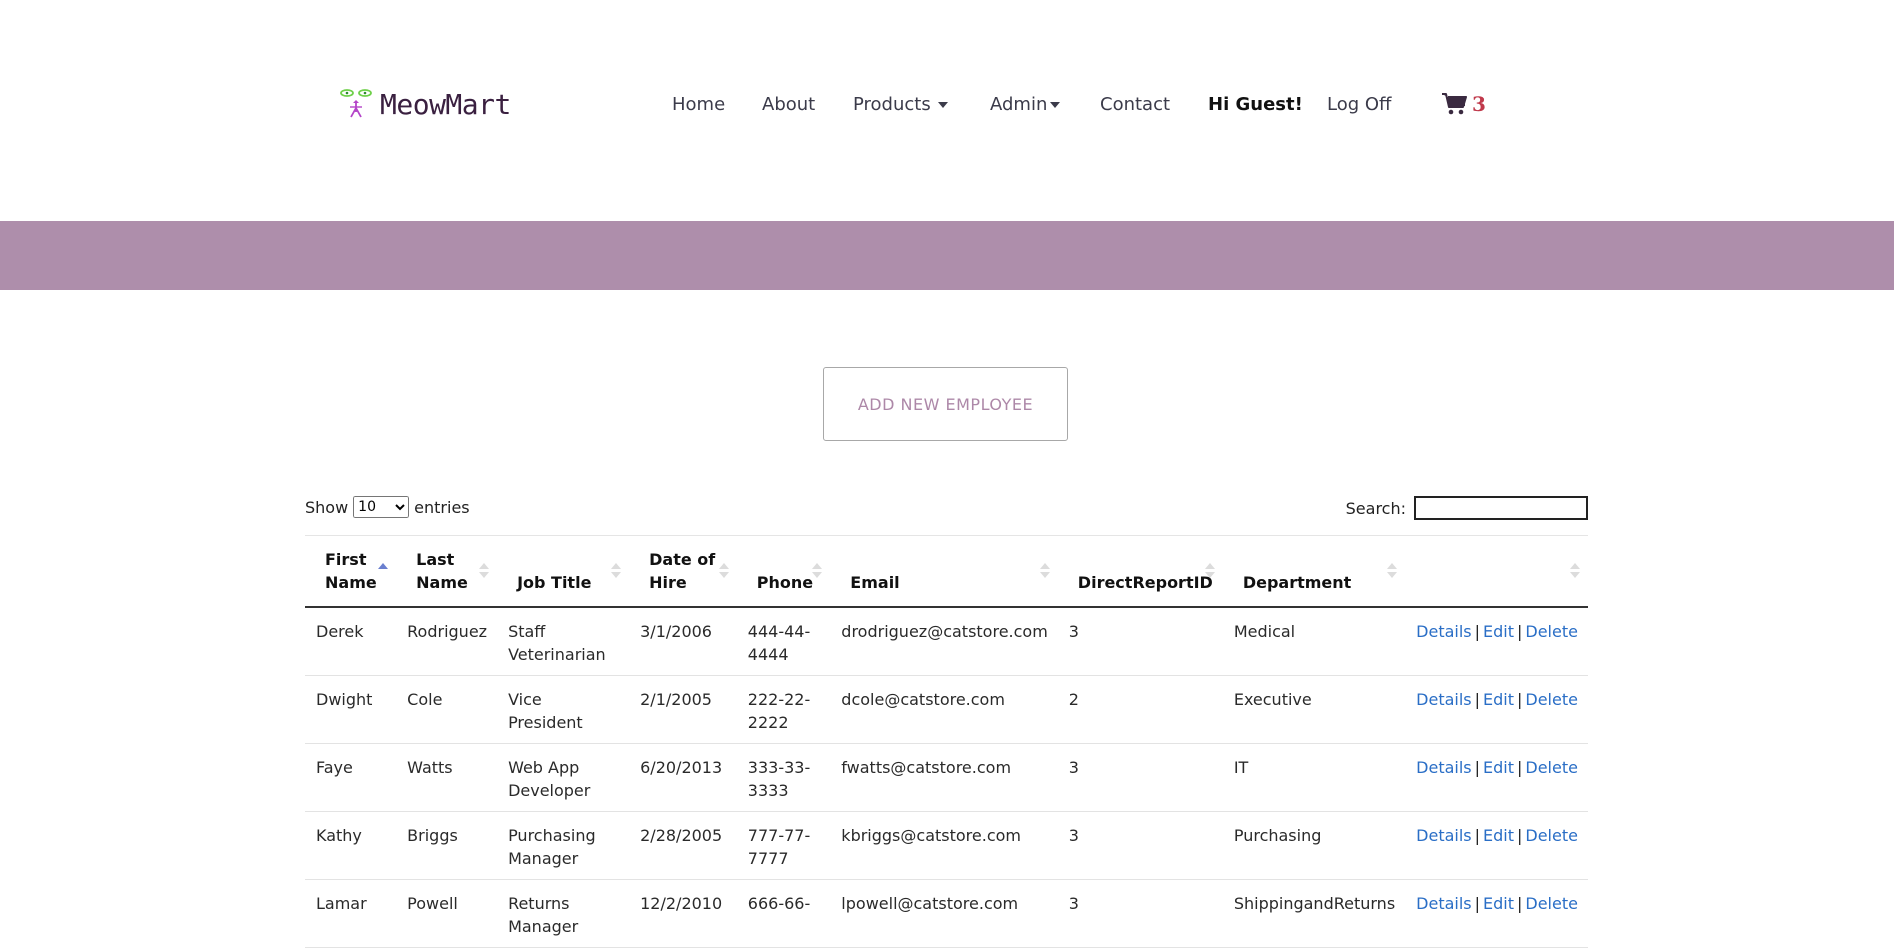 The image size is (1894, 948). What do you see at coordinates (683, 845) in the screenshot?
I see `cell-date-of-hire: 2/28/2005` at bounding box center [683, 845].